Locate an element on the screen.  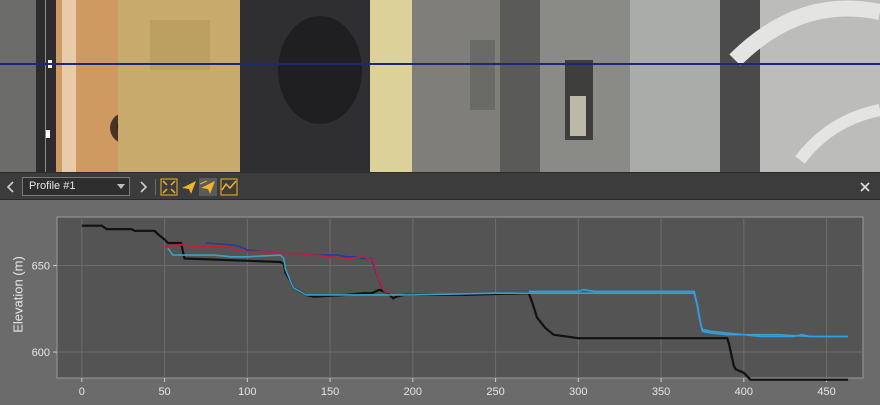
x-tick-label: 300 is located at coordinates (578, 392).